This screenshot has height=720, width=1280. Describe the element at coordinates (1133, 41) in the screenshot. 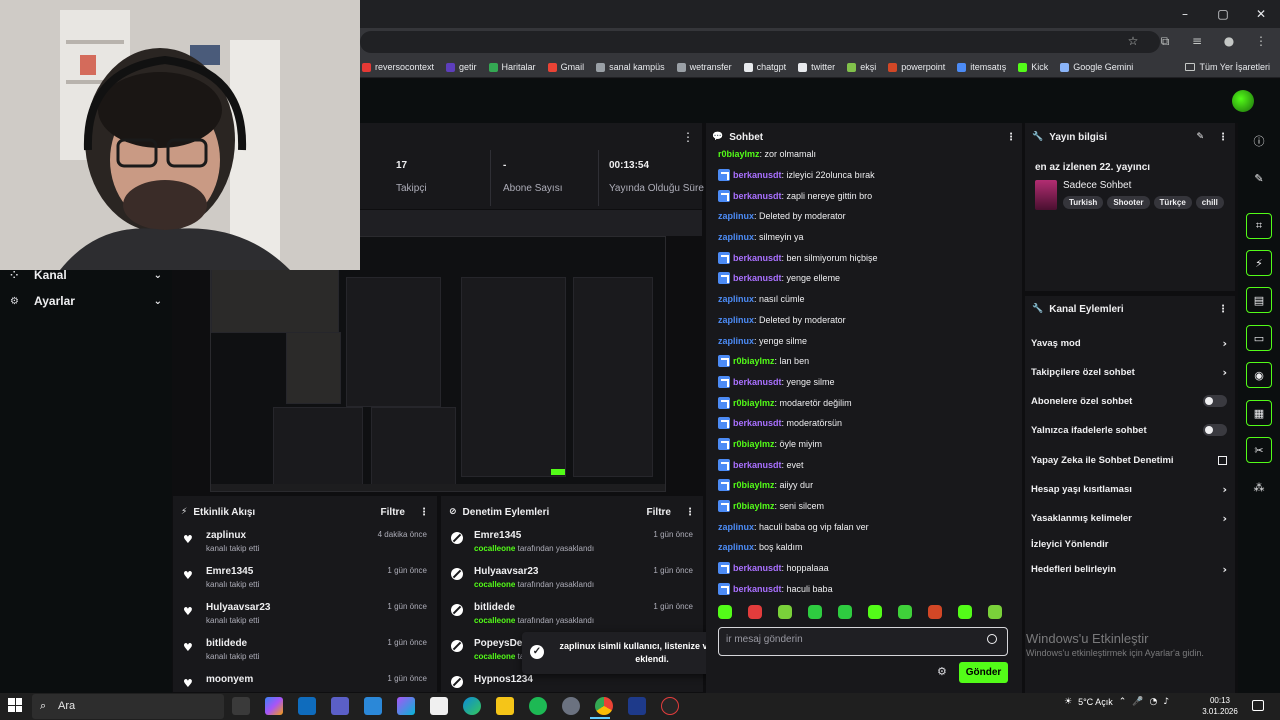

I see `bookmark-star-icon: ☆` at that location.